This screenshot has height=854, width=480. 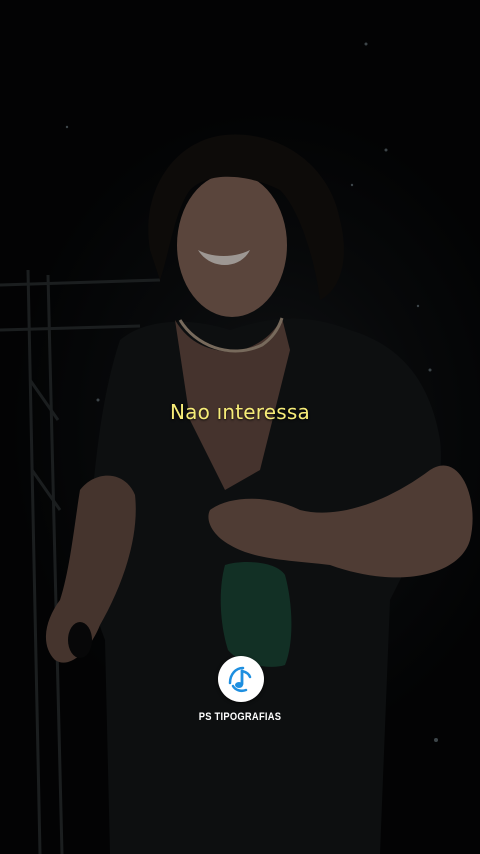 What do you see at coordinates (240, 412) in the screenshot?
I see `lyric-caption: Nao ınteressa` at bounding box center [240, 412].